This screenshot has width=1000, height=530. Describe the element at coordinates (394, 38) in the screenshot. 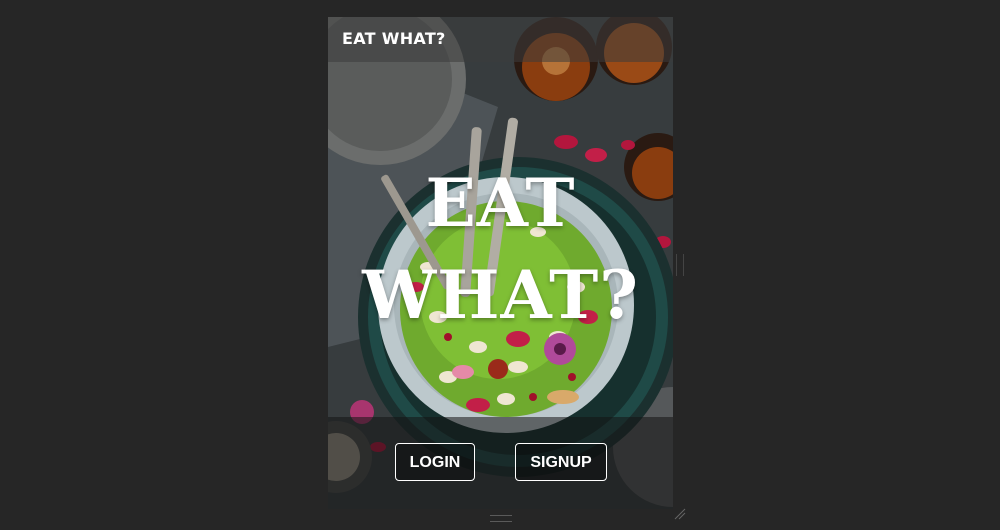

I see `app-title: EAT WHAT?` at that location.